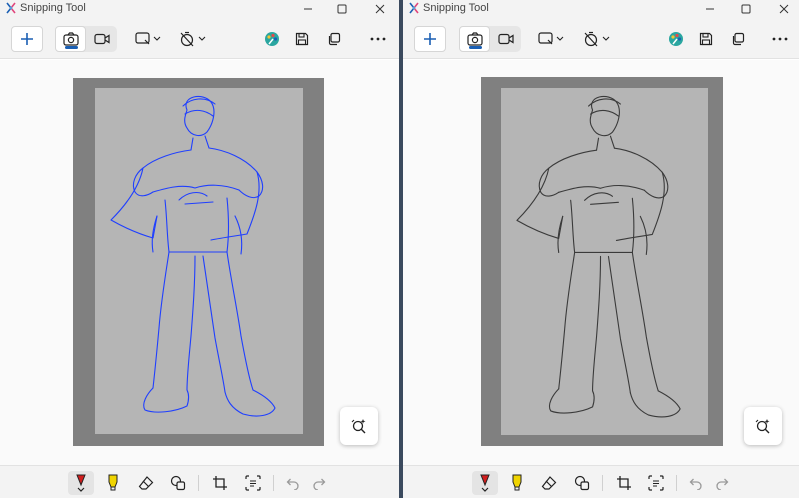  I want to click on maximize-icon, so click(342, 8).